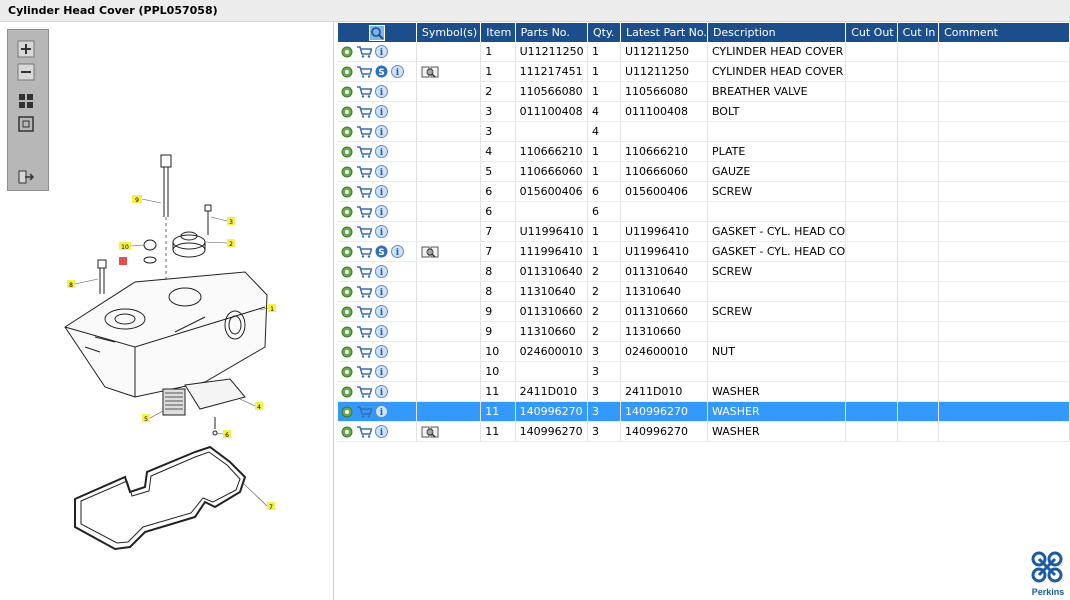  Describe the element at coordinates (71, 284) in the screenshot. I see `callout-8: 8` at that location.